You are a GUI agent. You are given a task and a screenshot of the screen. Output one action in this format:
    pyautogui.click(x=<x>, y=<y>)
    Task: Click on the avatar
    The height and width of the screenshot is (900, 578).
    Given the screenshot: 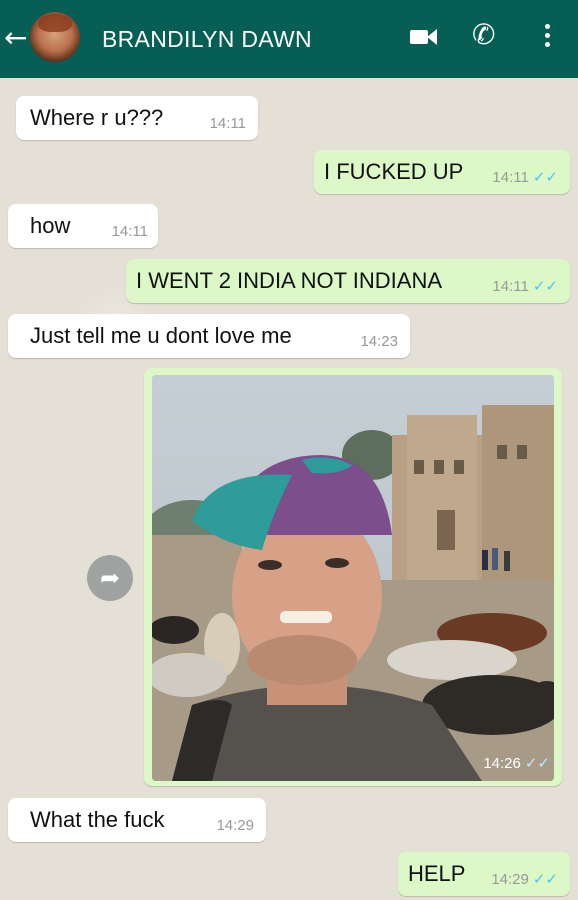 What is the action you would take?
    pyautogui.click(x=55, y=37)
    